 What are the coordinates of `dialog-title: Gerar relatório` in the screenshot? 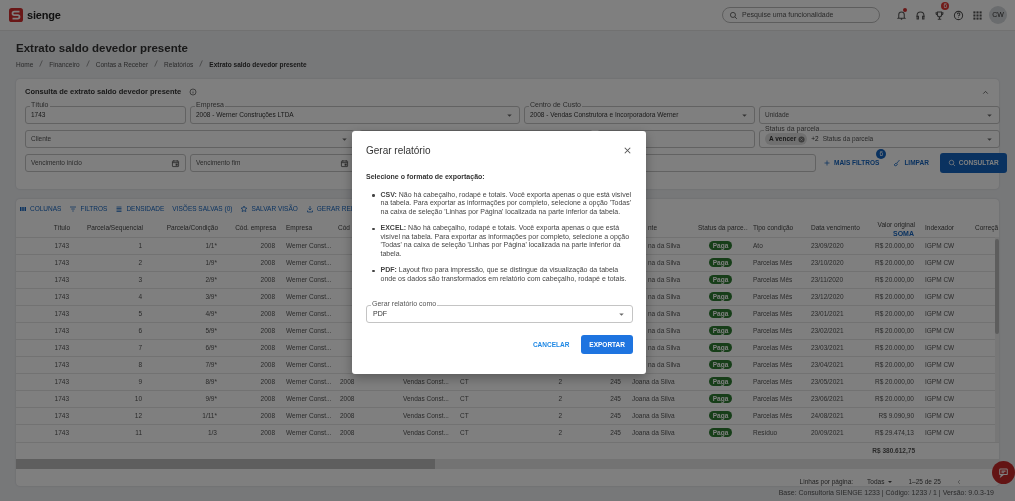 It's located at (398, 151).